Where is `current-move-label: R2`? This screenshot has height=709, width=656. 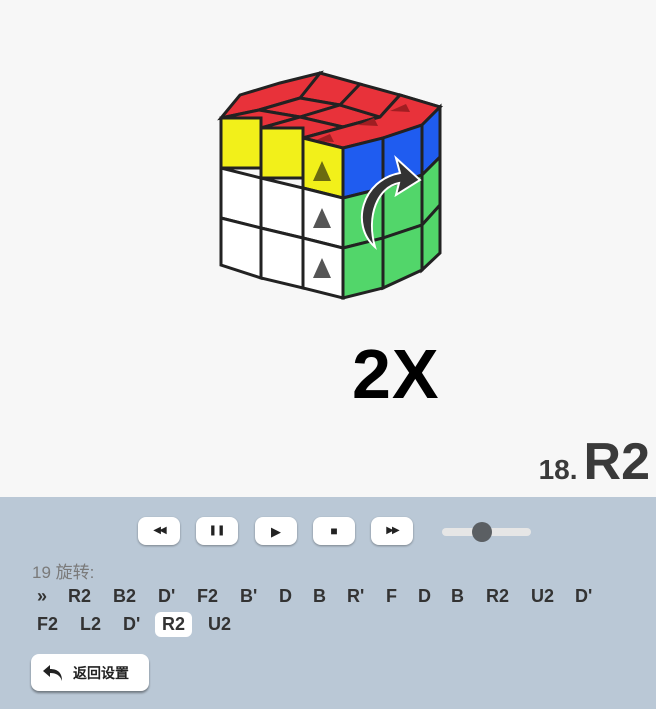
current-move-label: R2 is located at coordinates (616, 462).